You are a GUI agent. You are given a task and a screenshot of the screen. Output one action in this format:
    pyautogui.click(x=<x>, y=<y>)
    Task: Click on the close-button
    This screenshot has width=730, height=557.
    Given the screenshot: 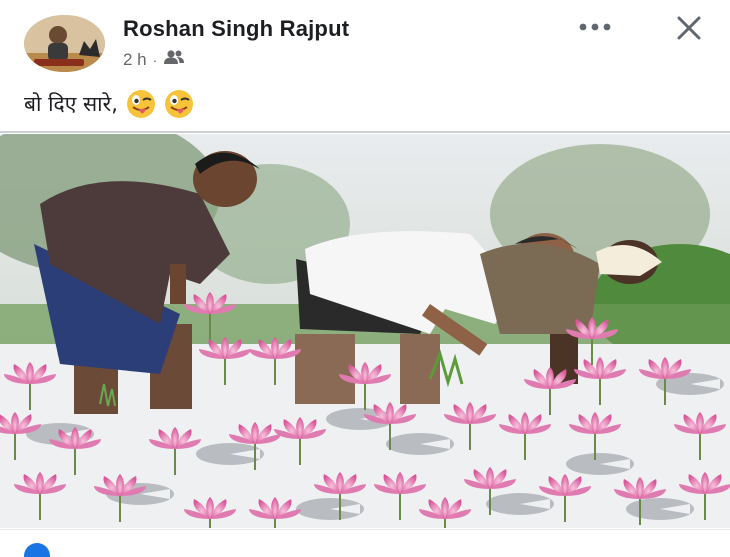 What is the action you would take?
    pyautogui.click(x=689, y=28)
    